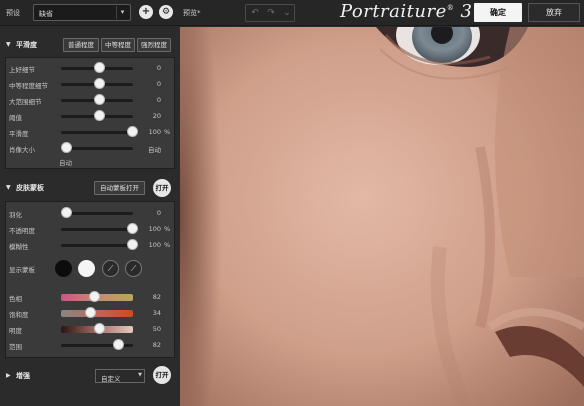 The width and height of the screenshot is (584, 406). I want to click on preset-label: 预设, so click(13, 13).